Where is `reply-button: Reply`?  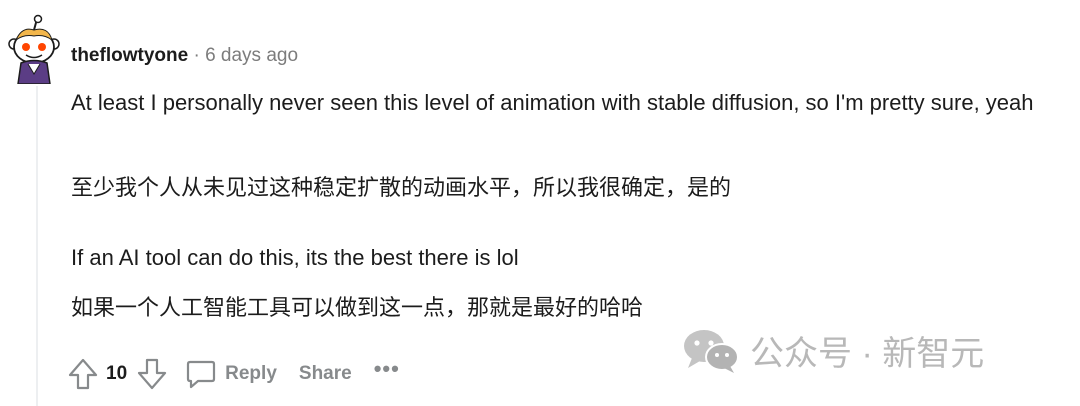 reply-button: Reply is located at coordinates (231, 374).